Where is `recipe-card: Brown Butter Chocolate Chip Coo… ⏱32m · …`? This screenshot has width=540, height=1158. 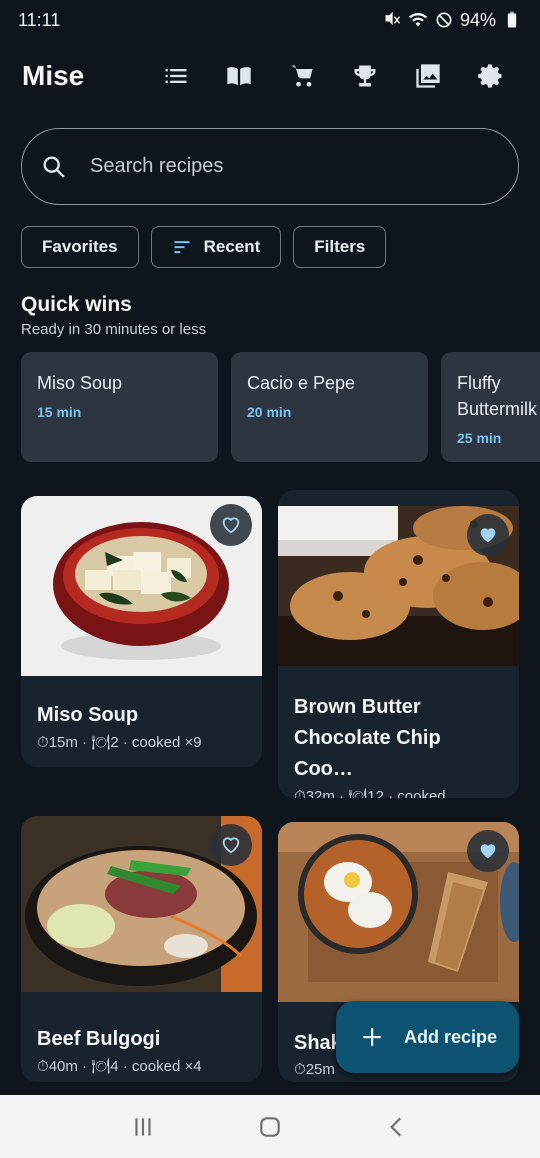 recipe-card: Brown Butter Chocolate Chip Coo… ⏱32m · … is located at coordinates (398, 644).